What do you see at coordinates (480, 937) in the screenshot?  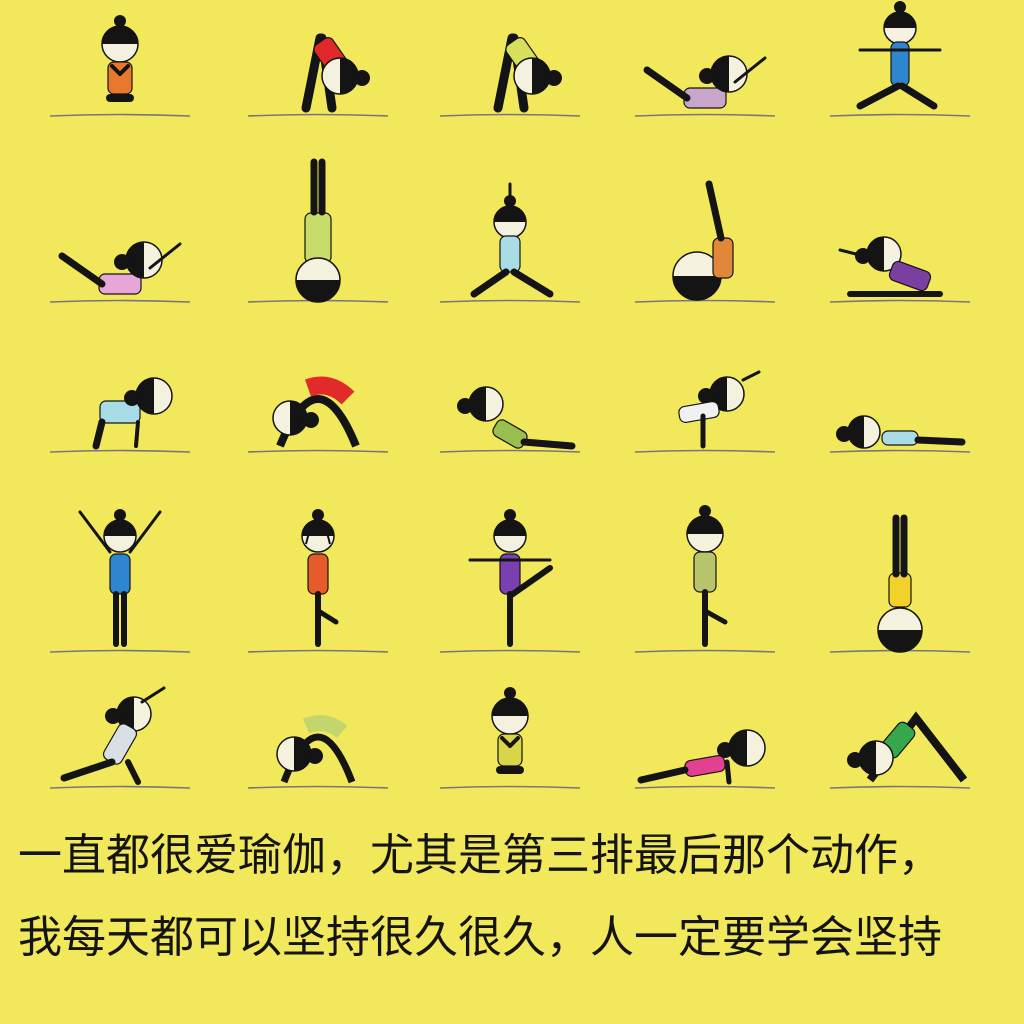 I see `caption-line-2: 我每天都可以坚持很久很久，人一定要学会坚持` at bounding box center [480, 937].